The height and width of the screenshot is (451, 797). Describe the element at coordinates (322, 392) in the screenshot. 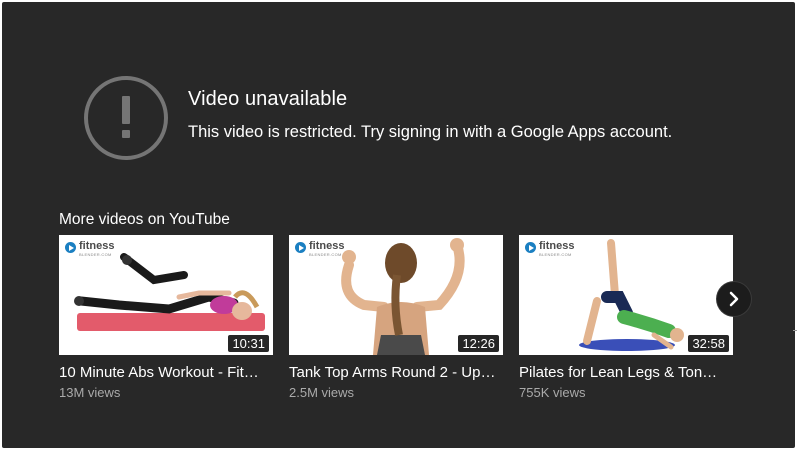

I see `view-count: 2.5M views` at that location.